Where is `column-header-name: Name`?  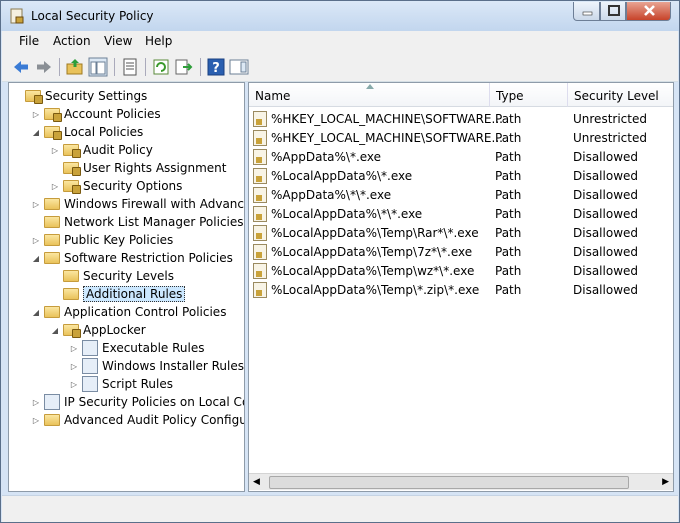
column-header-name: Name is located at coordinates (369, 95).